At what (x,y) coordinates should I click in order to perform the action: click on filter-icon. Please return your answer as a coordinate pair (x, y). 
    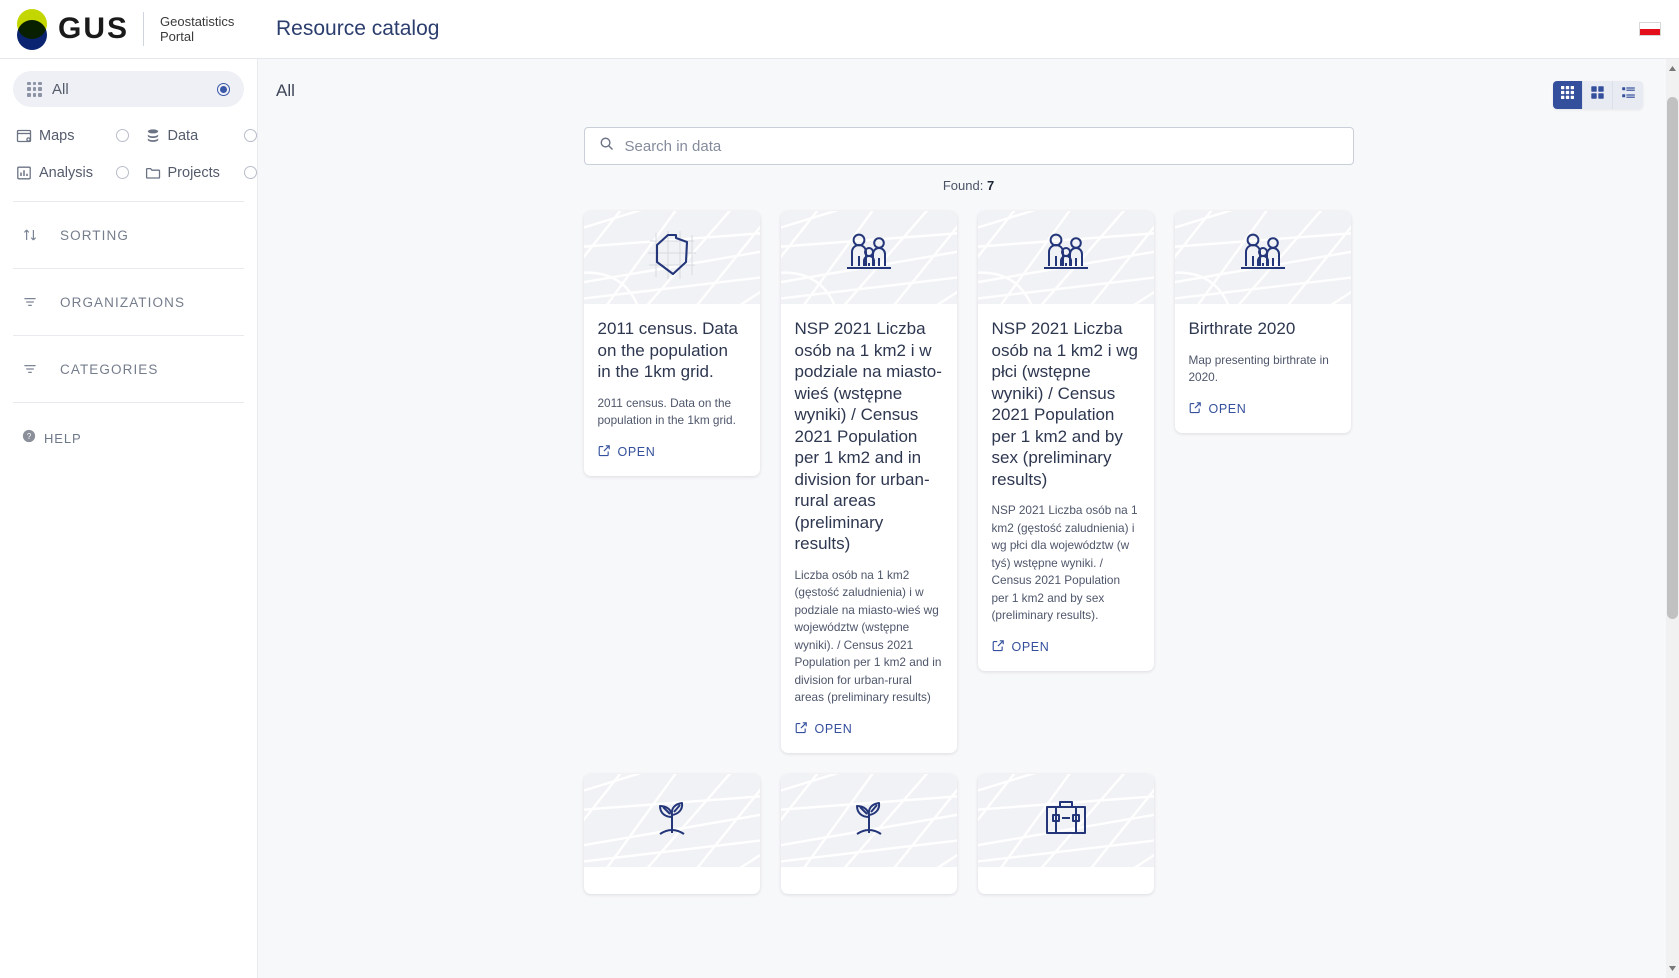
    Looking at the image, I should click on (30, 369).